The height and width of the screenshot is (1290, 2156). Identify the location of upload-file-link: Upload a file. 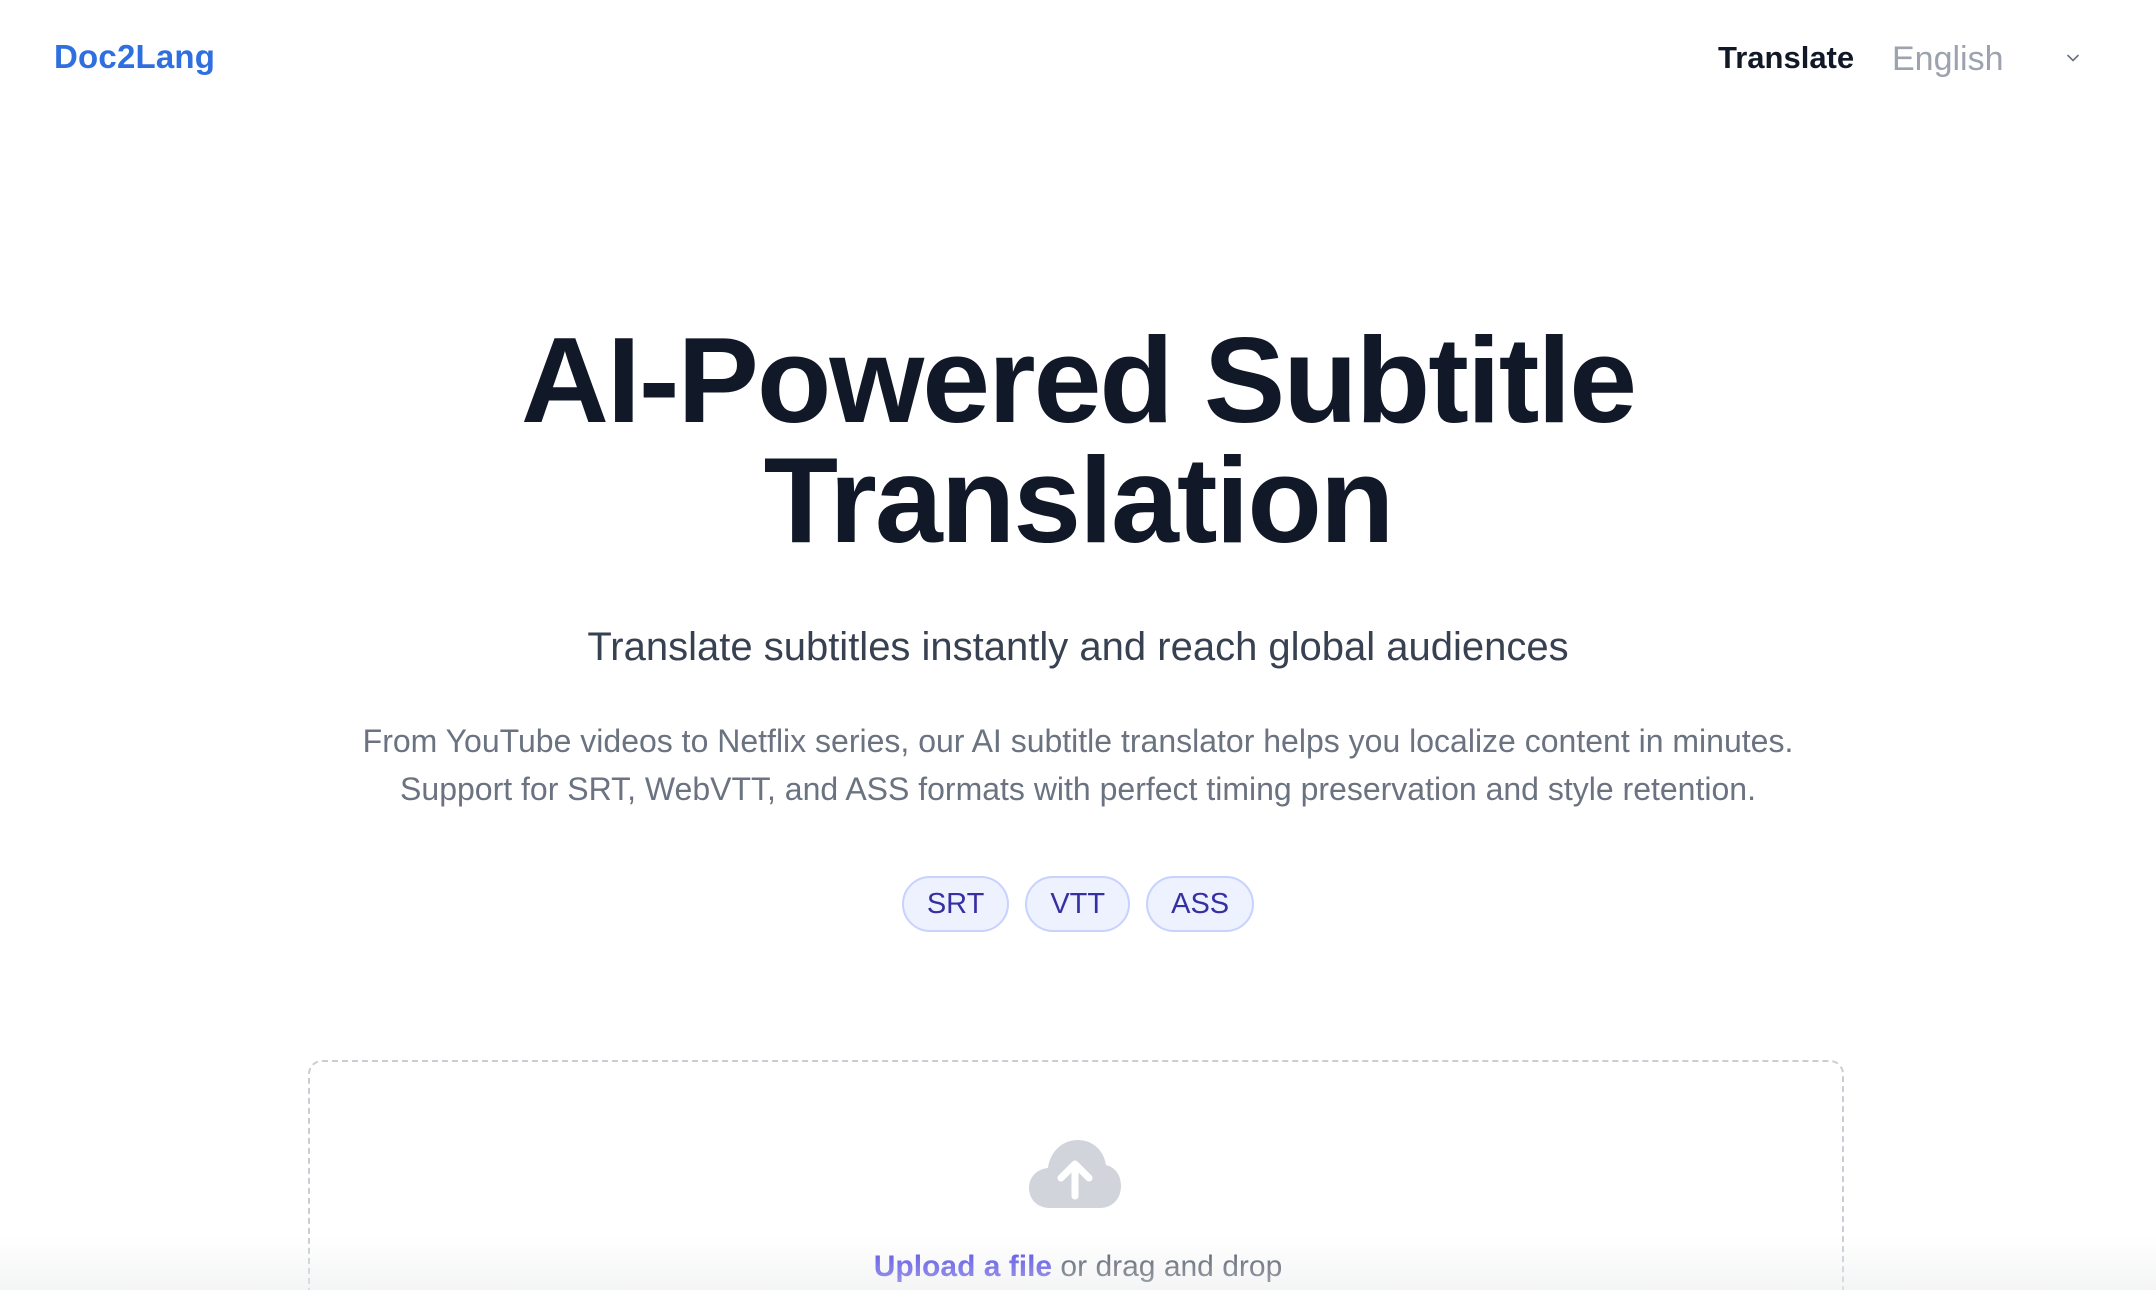
(963, 1266).